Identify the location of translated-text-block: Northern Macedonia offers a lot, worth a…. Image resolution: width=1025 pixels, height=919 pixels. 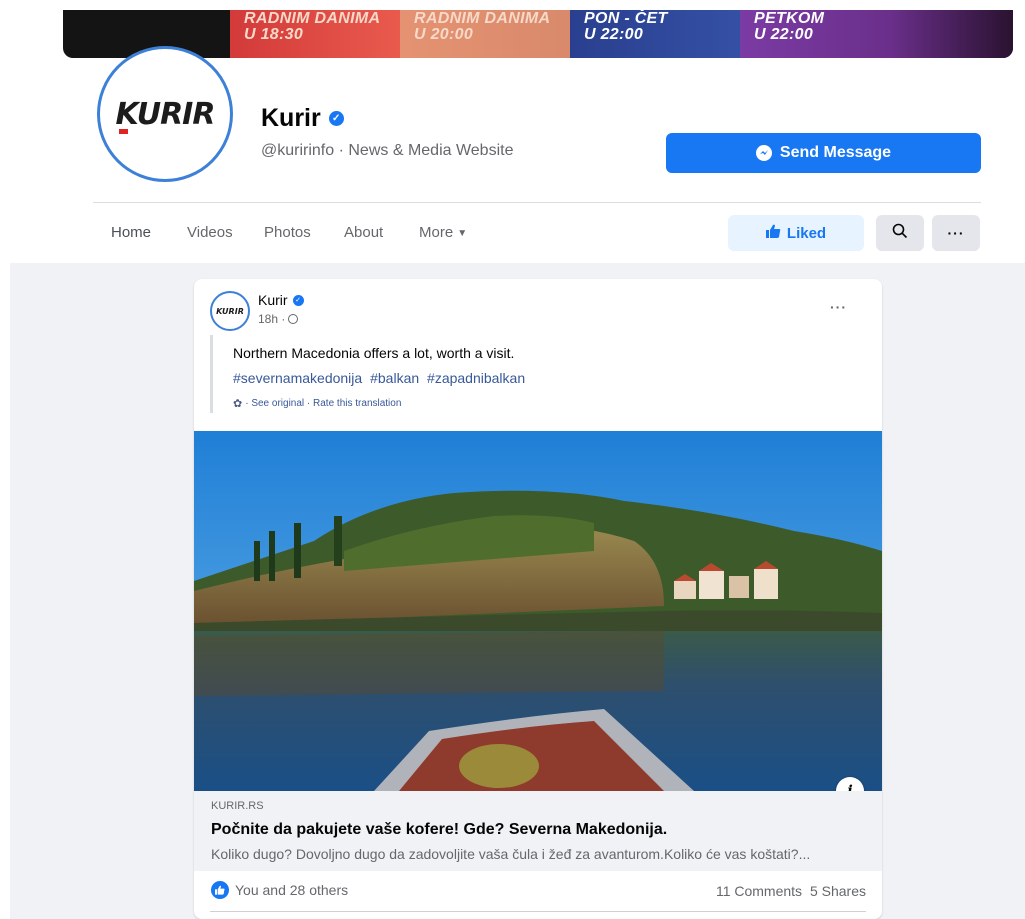
(490, 374).